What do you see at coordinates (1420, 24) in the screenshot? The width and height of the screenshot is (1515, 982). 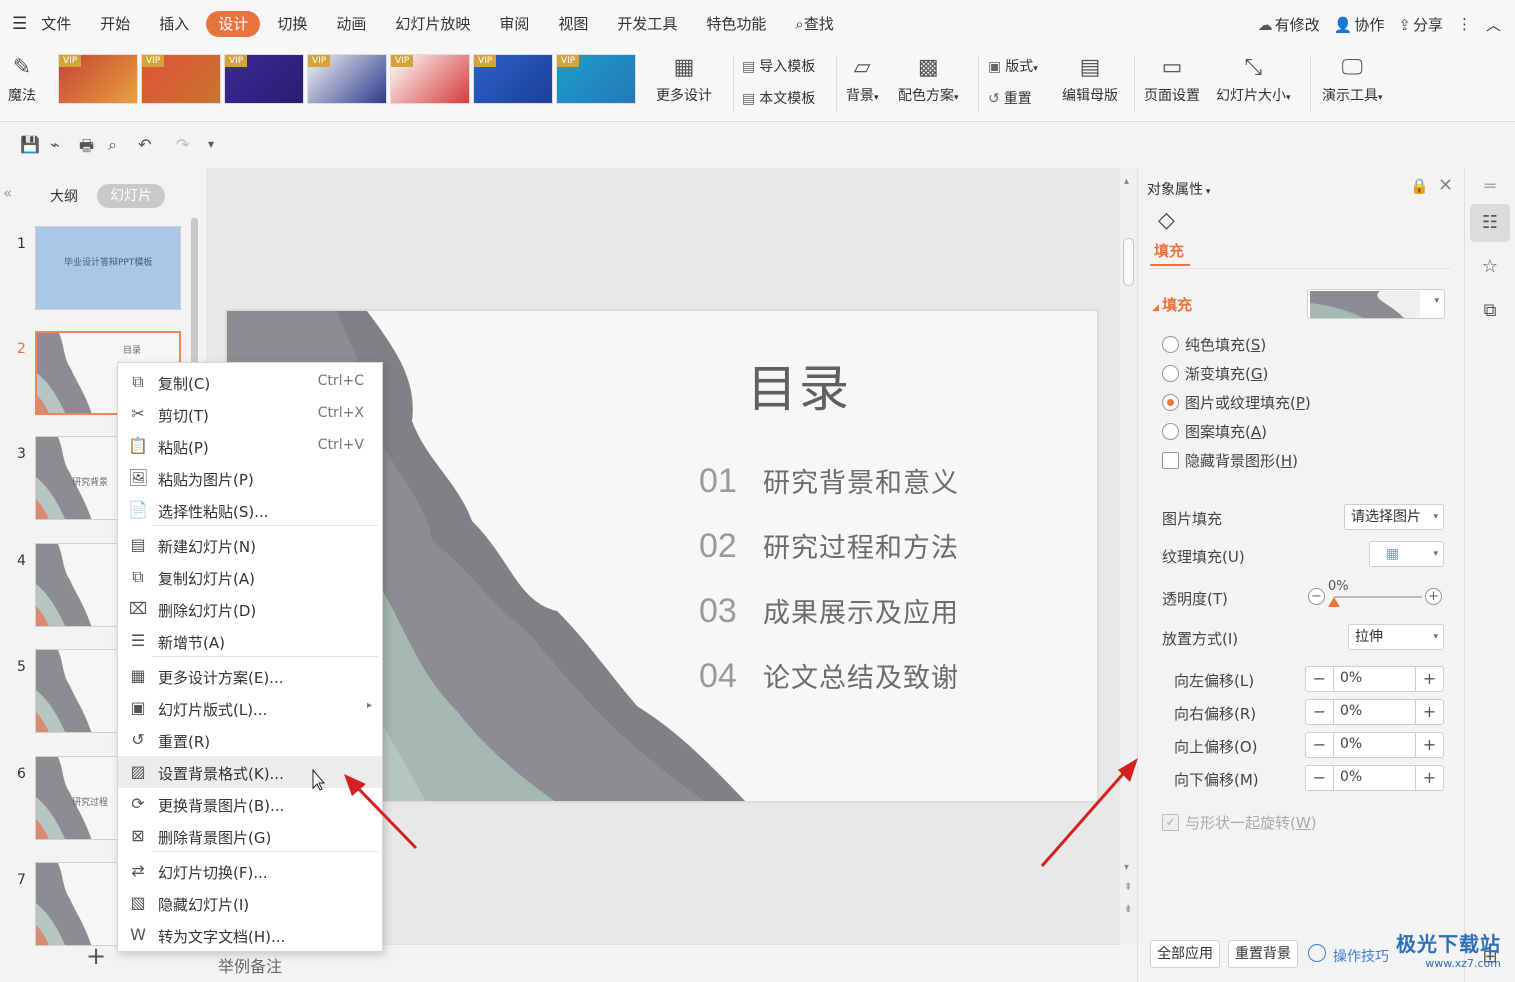 I see `share-button: ⇪ 分享` at bounding box center [1420, 24].